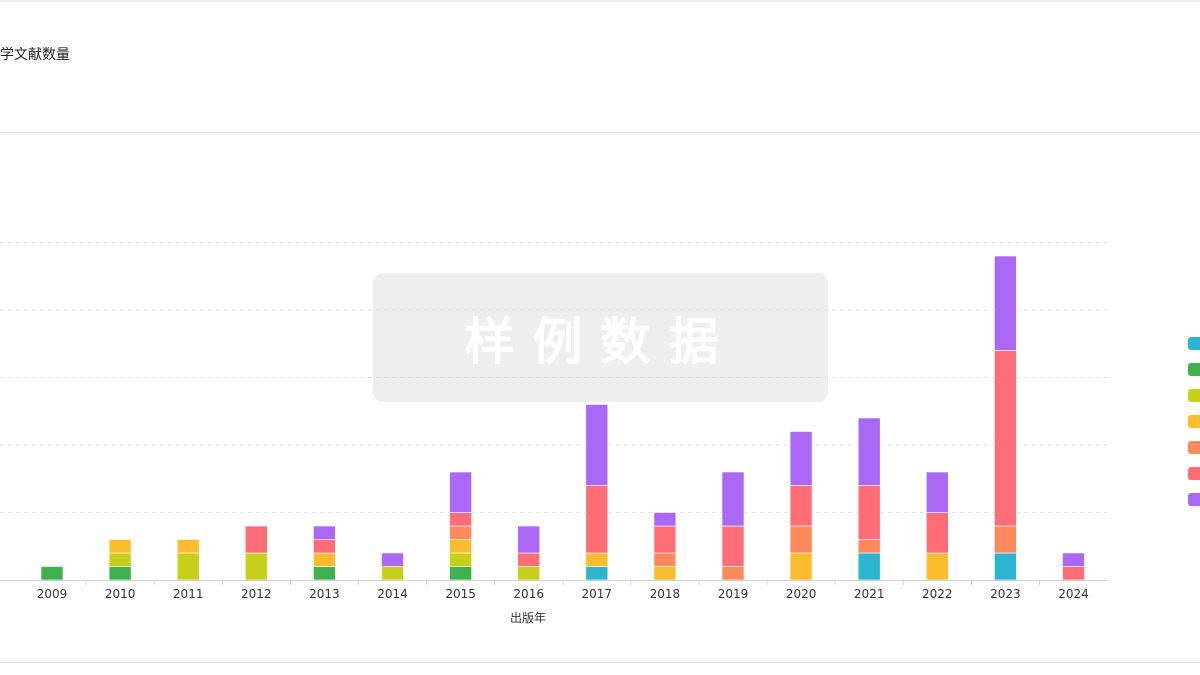 This screenshot has height=675, width=1200. What do you see at coordinates (801, 539) in the screenshot?
I see `bar-segment-2020-s4` at bounding box center [801, 539].